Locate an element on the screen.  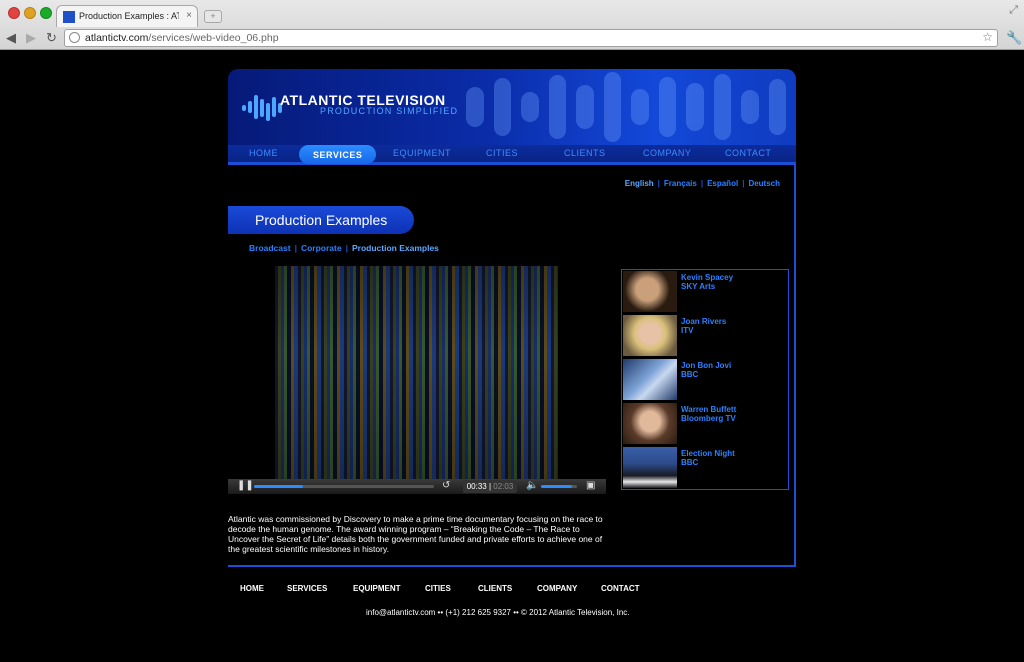
url-domain: atlantictv.com is located at coordinates (117, 38).